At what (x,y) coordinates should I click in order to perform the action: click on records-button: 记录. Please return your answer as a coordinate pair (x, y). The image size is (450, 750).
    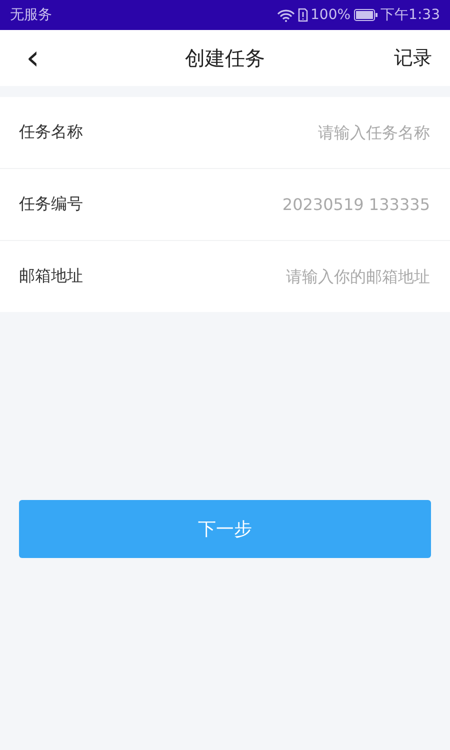
    Looking at the image, I should click on (413, 58).